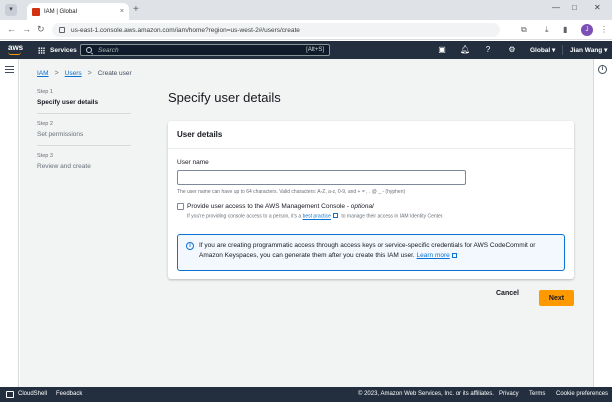  I want to click on extensions-icon: ⧉, so click(524, 30).